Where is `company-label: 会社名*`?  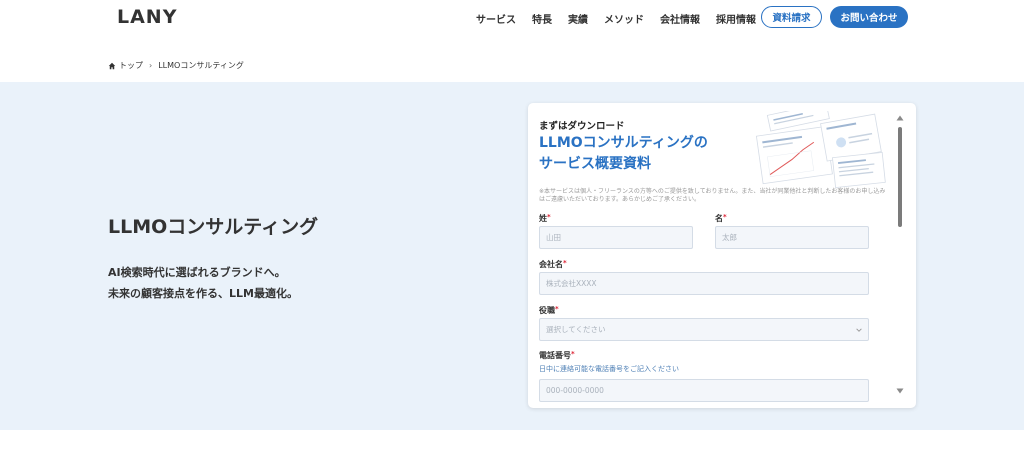 company-label: 会社名* is located at coordinates (553, 264).